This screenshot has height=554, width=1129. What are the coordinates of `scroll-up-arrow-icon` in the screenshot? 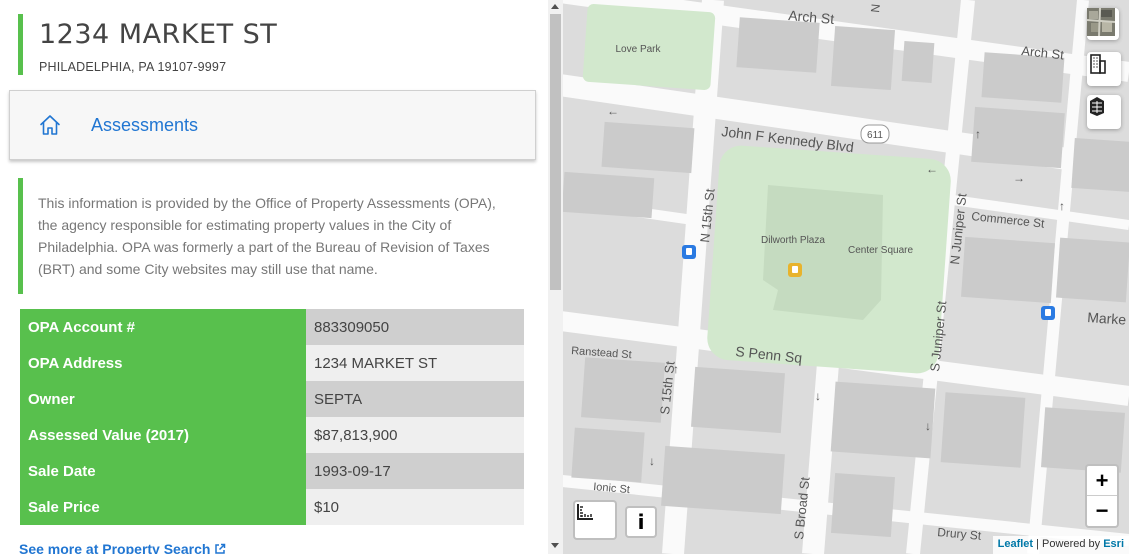 It's located at (555, 6).